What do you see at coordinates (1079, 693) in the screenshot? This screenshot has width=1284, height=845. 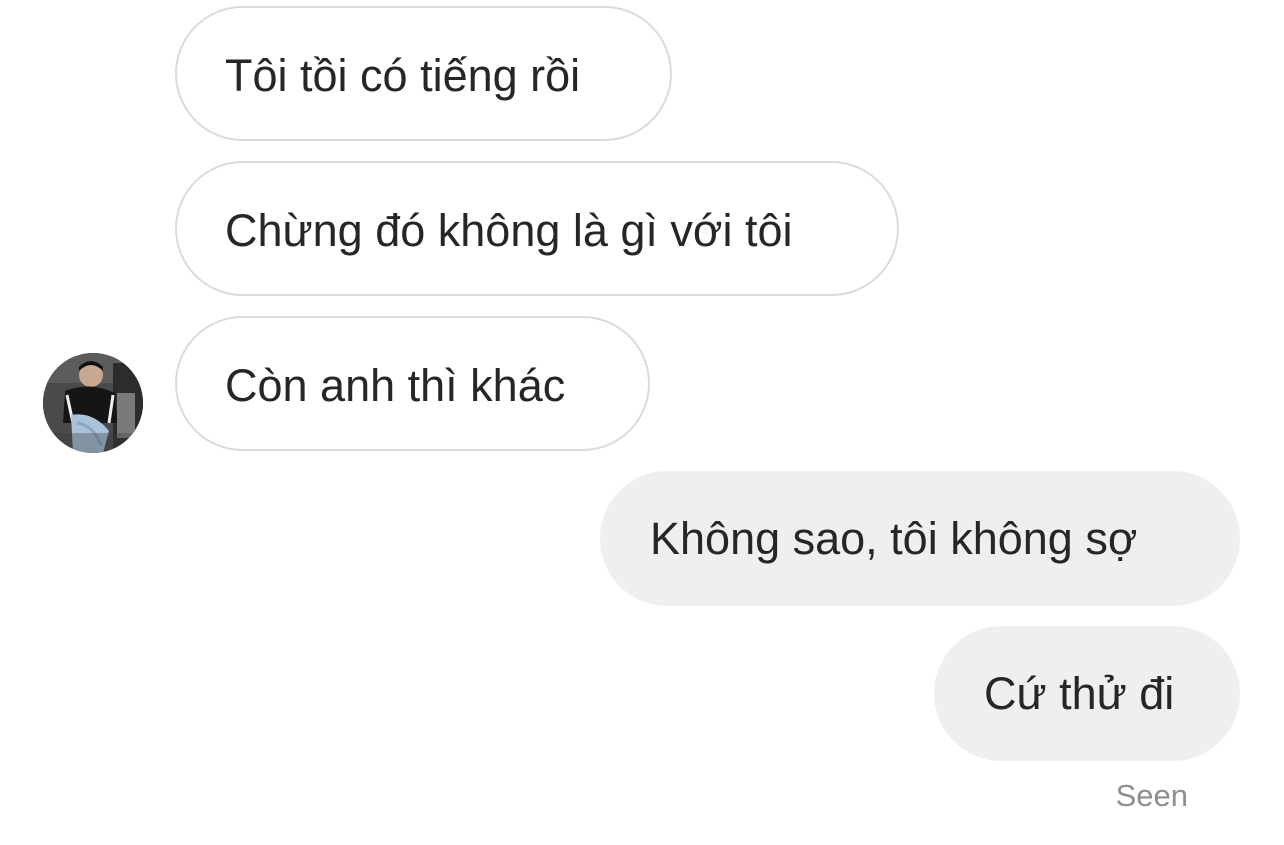 I see `message-text: Cứ thử đi` at bounding box center [1079, 693].